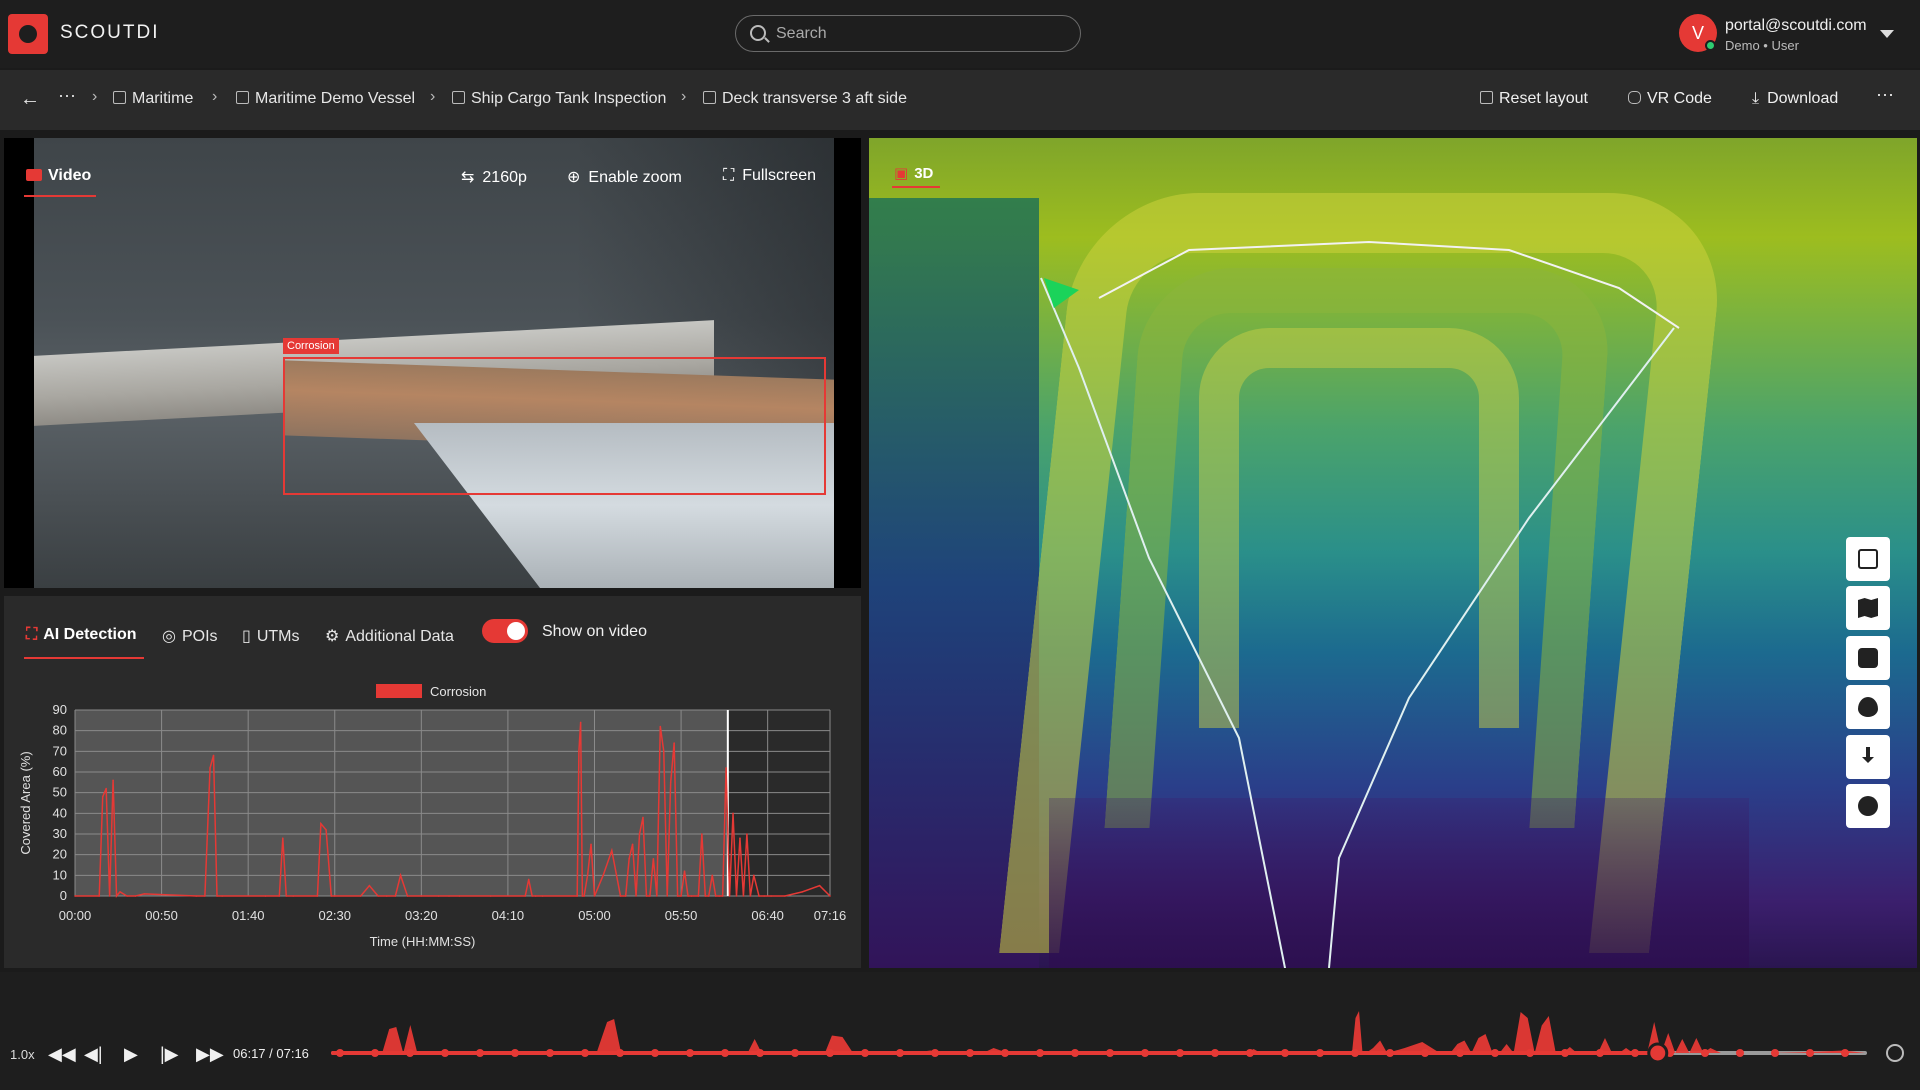 This screenshot has width=1920, height=1090. What do you see at coordinates (494, 177) in the screenshot?
I see `quality-button: ⇆ 2160p` at bounding box center [494, 177].